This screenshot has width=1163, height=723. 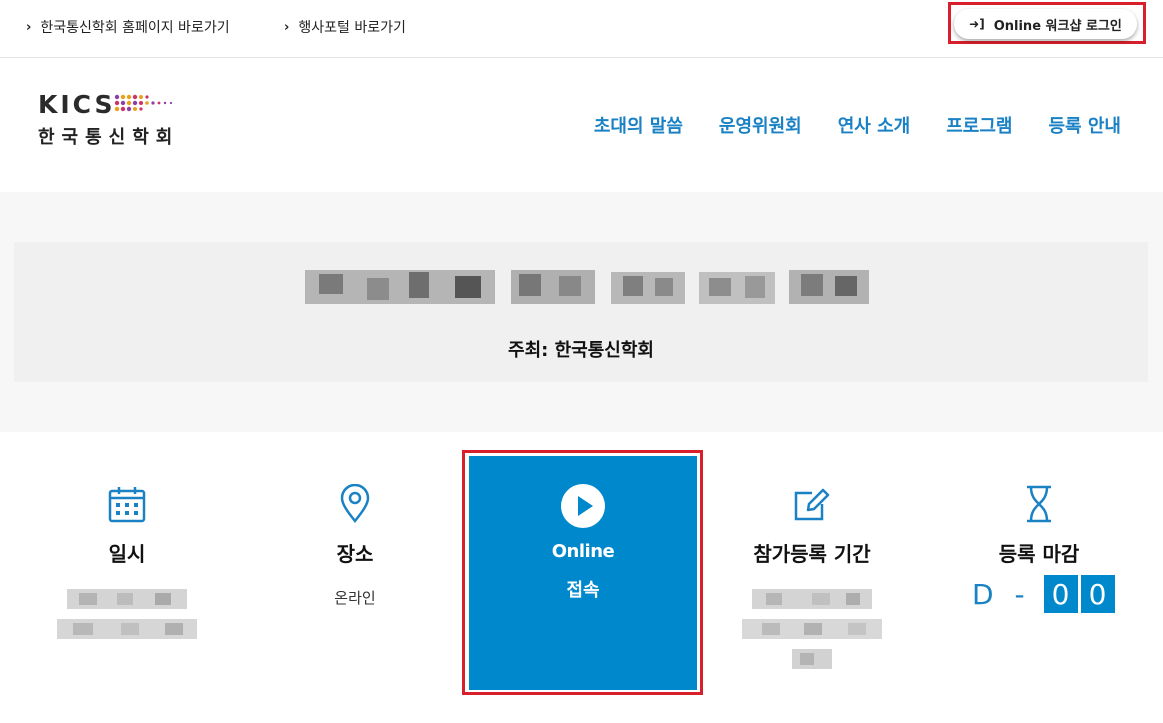 I want to click on main-nav: 초대의 말씀 운영위원회 연사 소개 프로그램 등록 안내, so click(x=857, y=125).